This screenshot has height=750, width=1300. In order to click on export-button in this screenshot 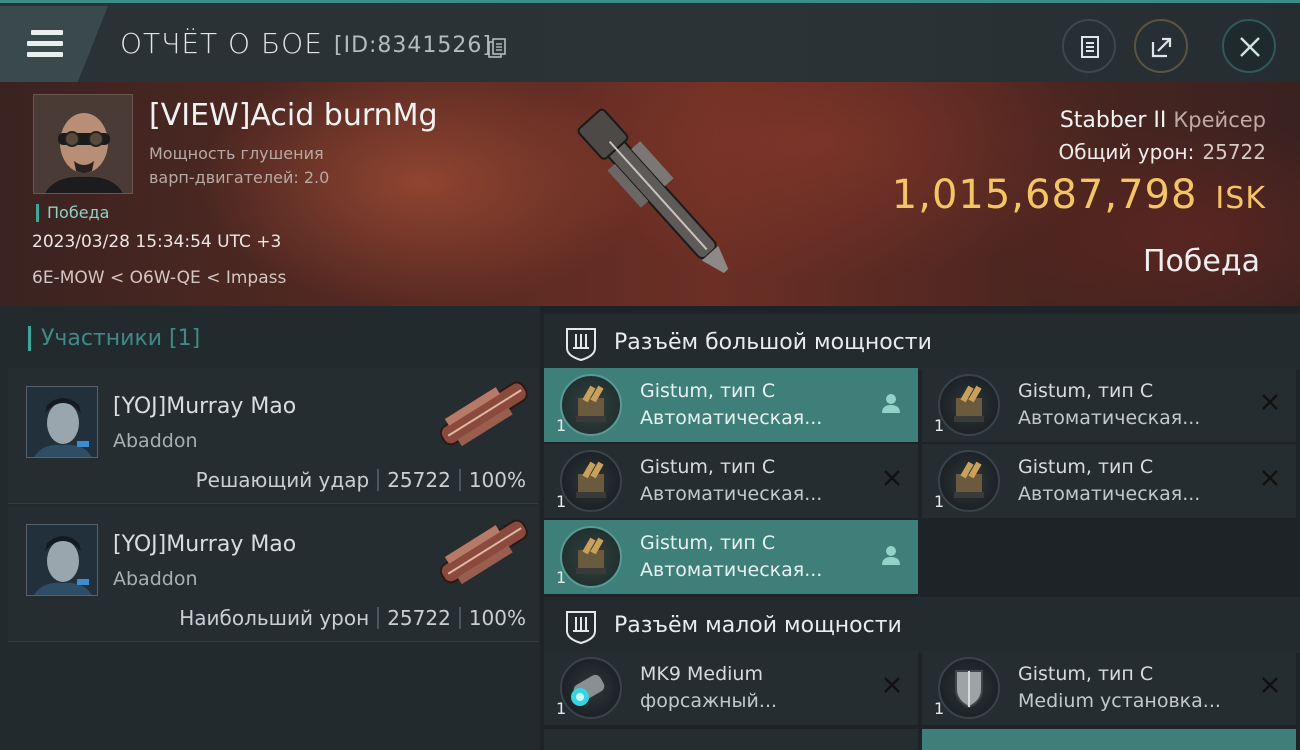, I will do `click(1161, 46)`.